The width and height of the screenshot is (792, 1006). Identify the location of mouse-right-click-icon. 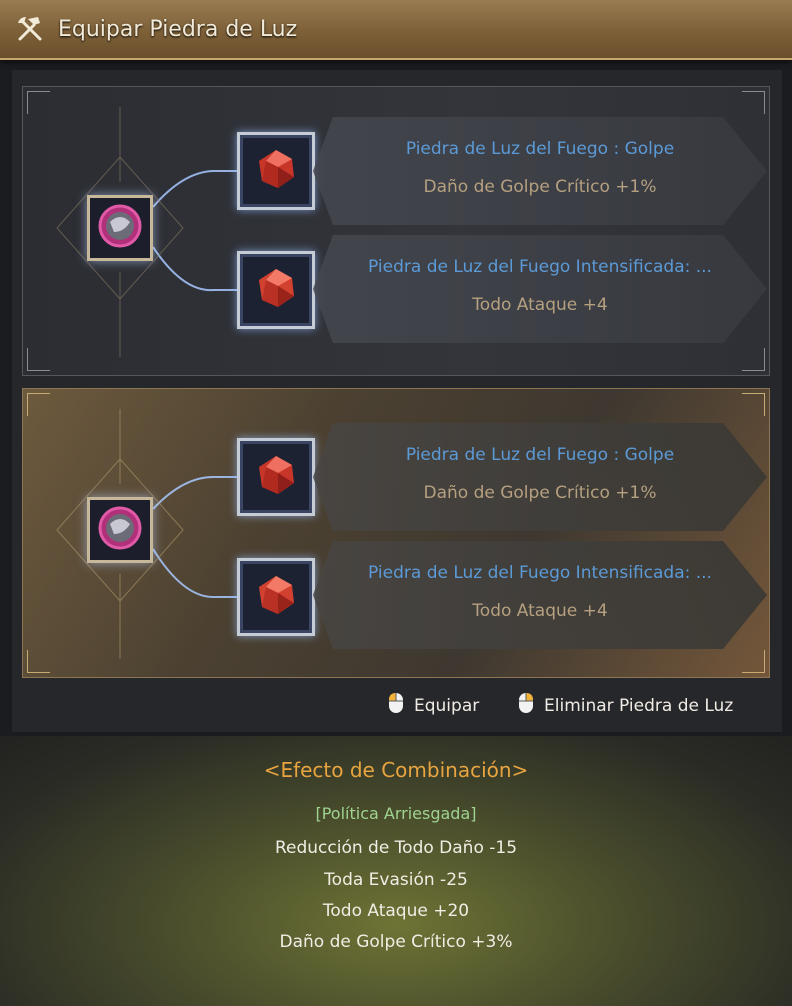
(526, 705).